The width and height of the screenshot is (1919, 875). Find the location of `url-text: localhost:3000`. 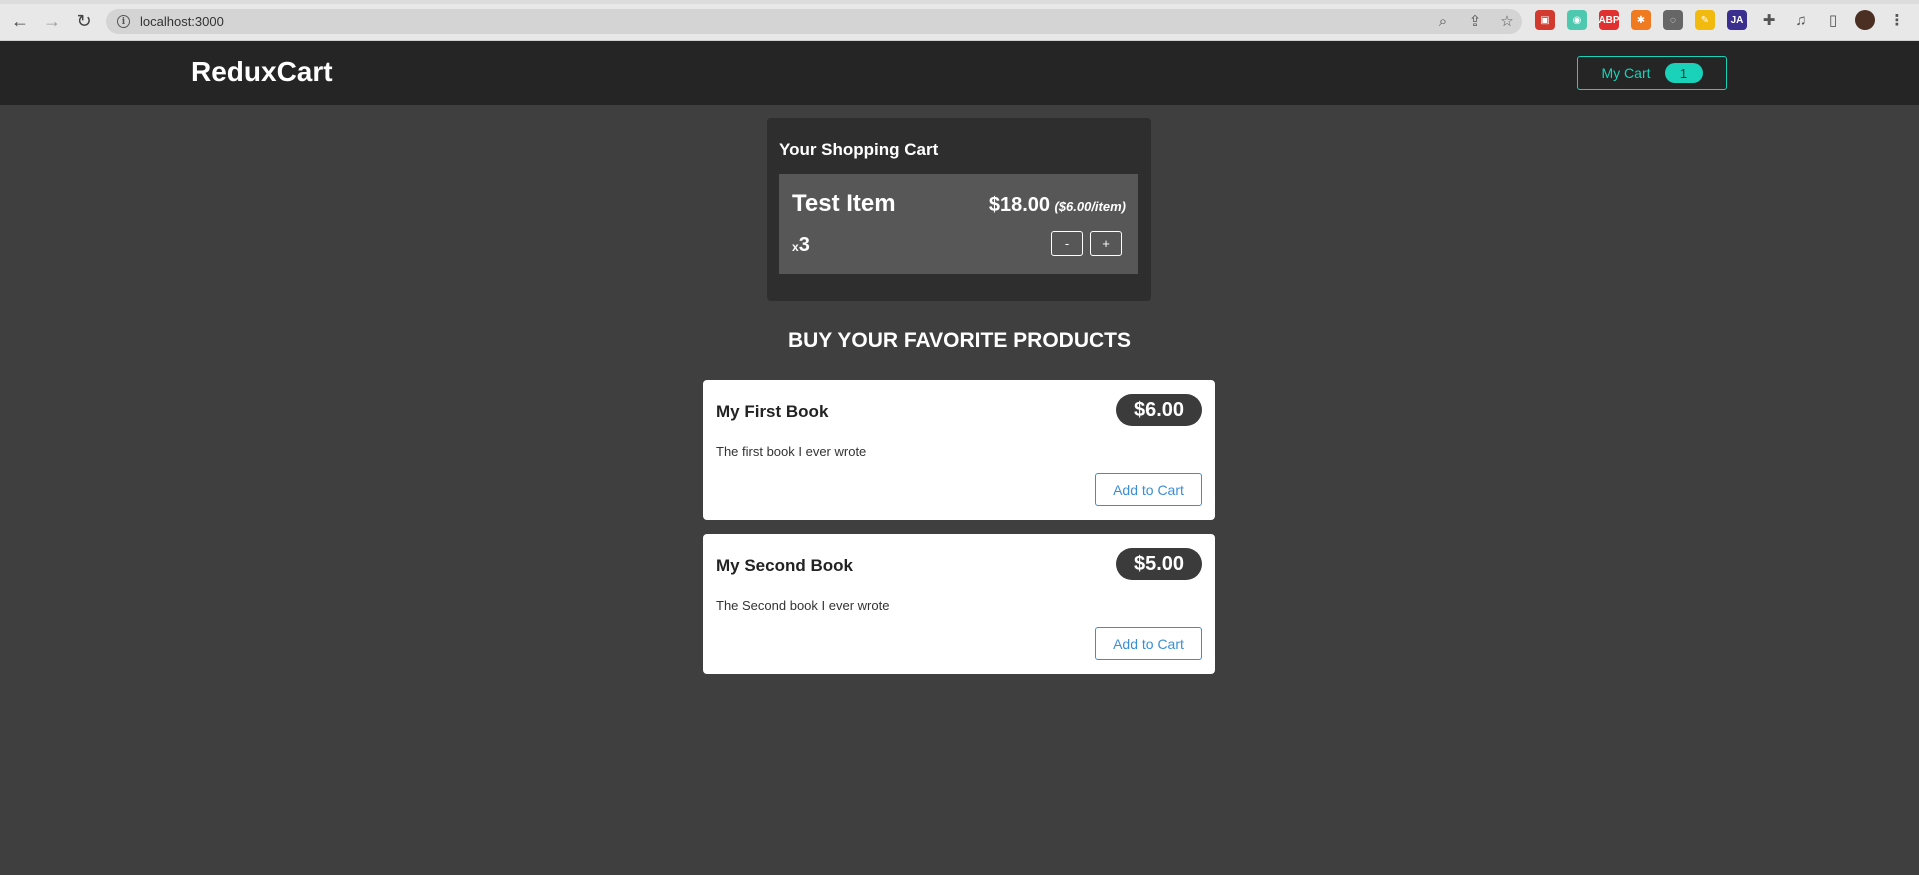

url-text: localhost:3000 is located at coordinates (182, 21).